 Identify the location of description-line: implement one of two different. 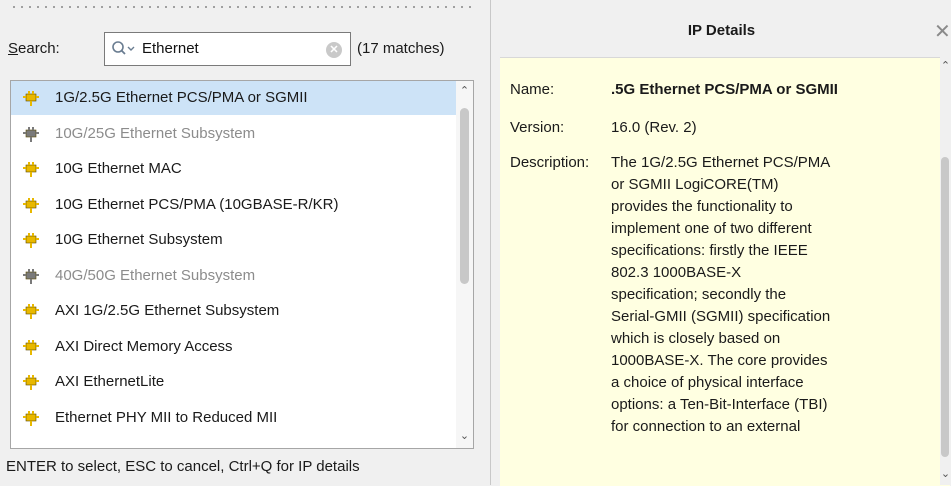
(711, 228).